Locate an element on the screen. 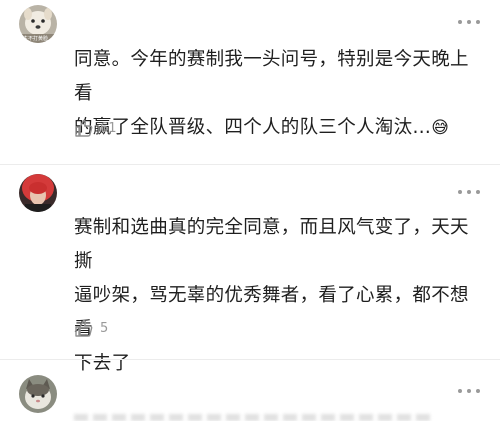 This screenshot has height=421, width=500. avatar-caption: 主不打黄脸 is located at coordinates (36, 39).